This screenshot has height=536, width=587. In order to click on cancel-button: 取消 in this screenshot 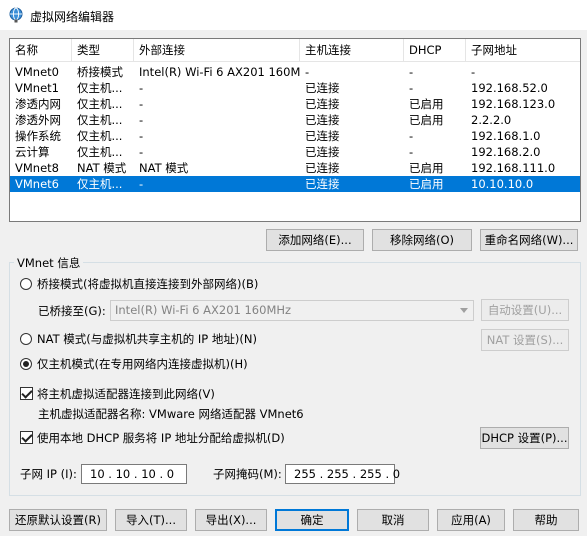, I will do `click(393, 520)`.